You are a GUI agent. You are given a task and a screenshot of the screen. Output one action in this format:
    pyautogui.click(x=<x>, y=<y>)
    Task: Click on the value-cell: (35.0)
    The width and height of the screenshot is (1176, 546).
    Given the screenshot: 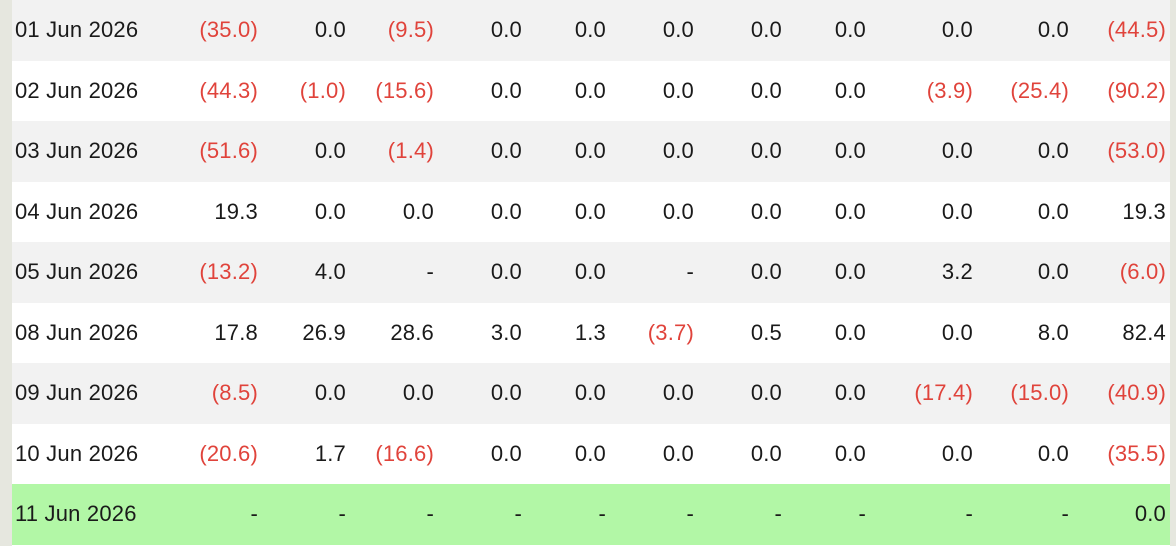 What is the action you would take?
    pyautogui.click(x=228, y=30)
    